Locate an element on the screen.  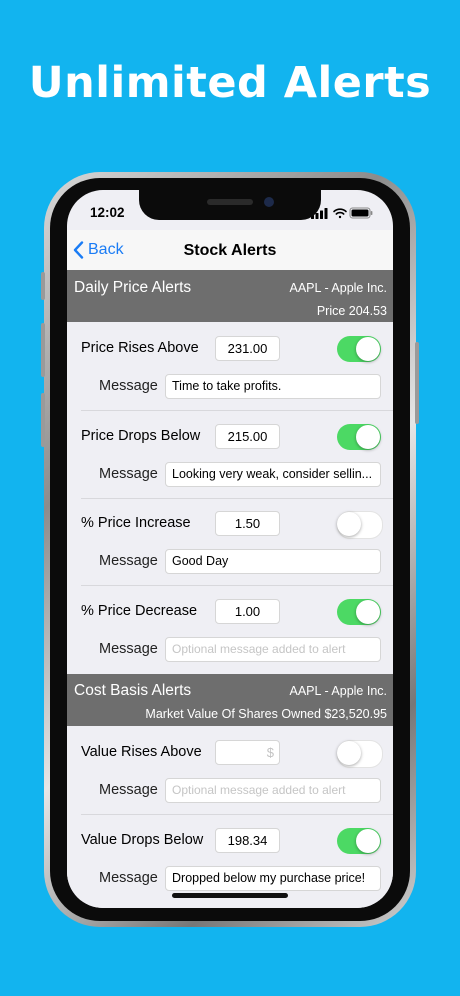
alert-label: % Price Increase is located at coordinates (136, 523).